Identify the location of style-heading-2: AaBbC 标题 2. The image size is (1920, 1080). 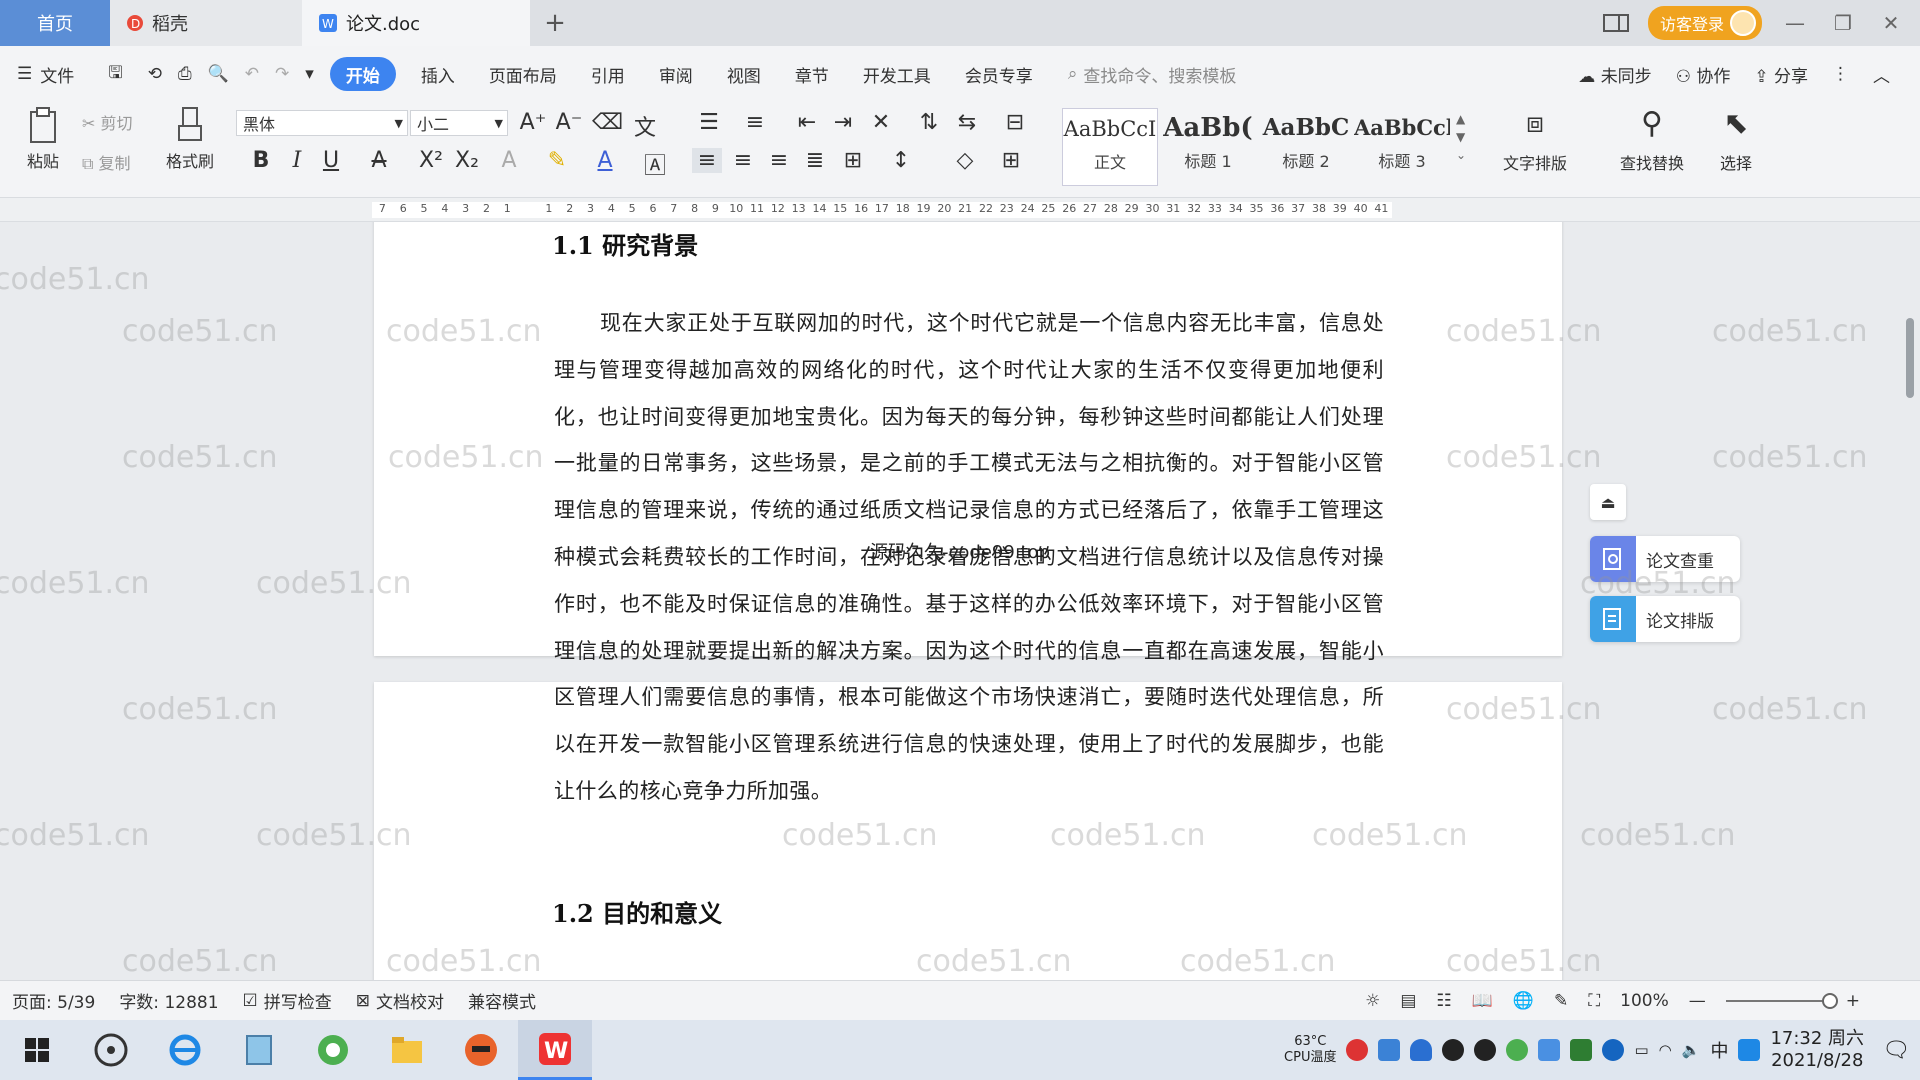
(1306, 147).